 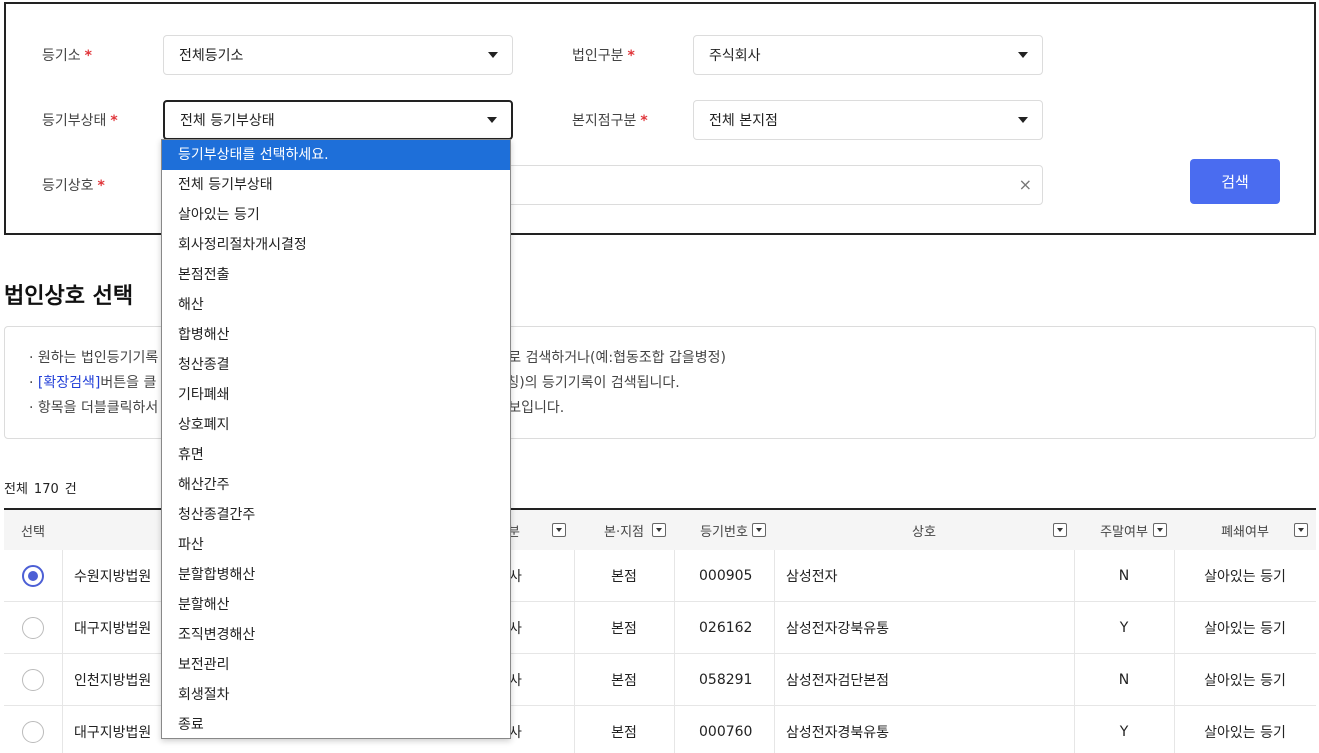 What do you see at coordinates (69, 296) in the screenshot?
I see `section-title: 법인상호 선택` at bounding box center [69, 296].